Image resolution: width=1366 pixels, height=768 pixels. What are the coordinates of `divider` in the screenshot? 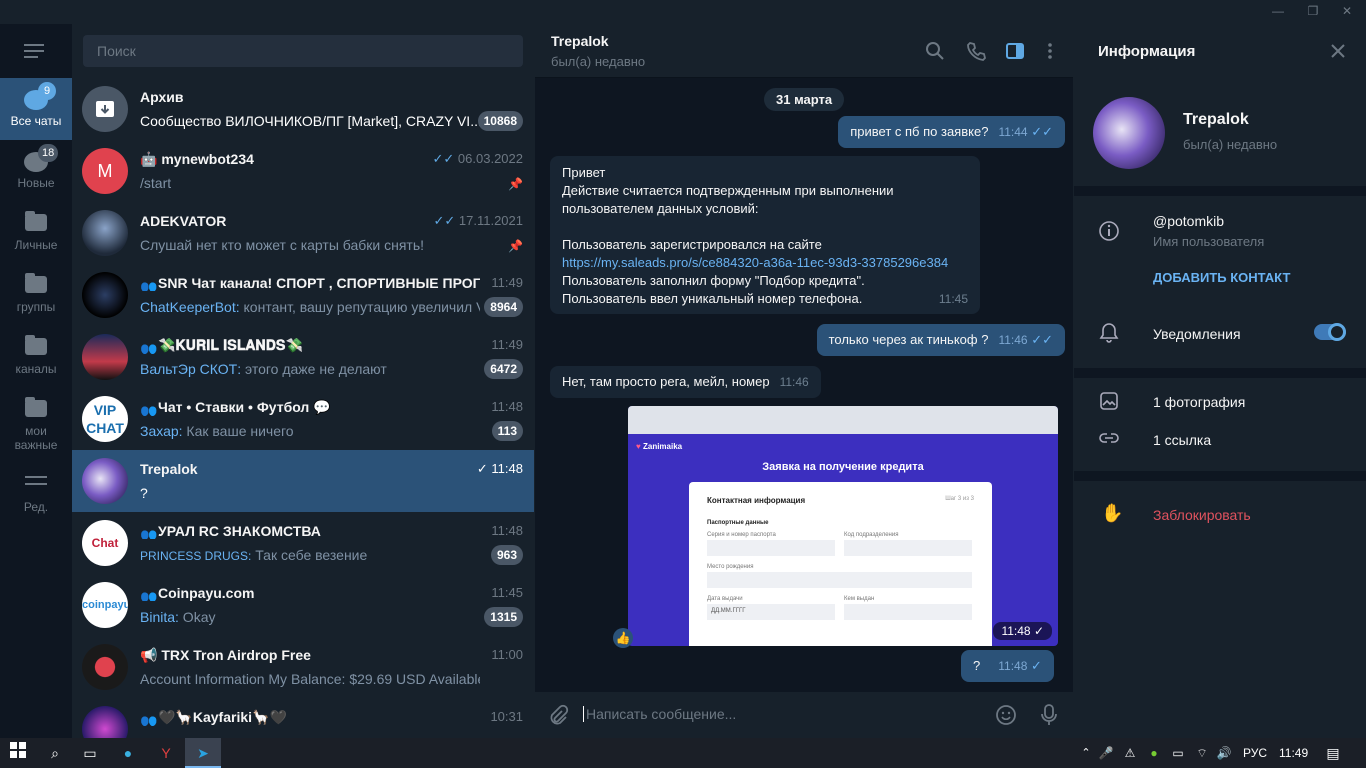 It's located at (1220, 191).